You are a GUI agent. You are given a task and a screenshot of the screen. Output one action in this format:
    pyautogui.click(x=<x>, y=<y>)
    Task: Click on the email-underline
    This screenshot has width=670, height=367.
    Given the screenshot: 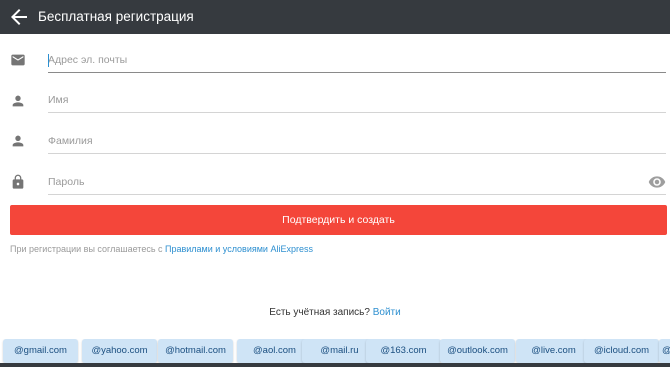 What is the action you would take?
    pyautogui.click(x=357, y=72)
    